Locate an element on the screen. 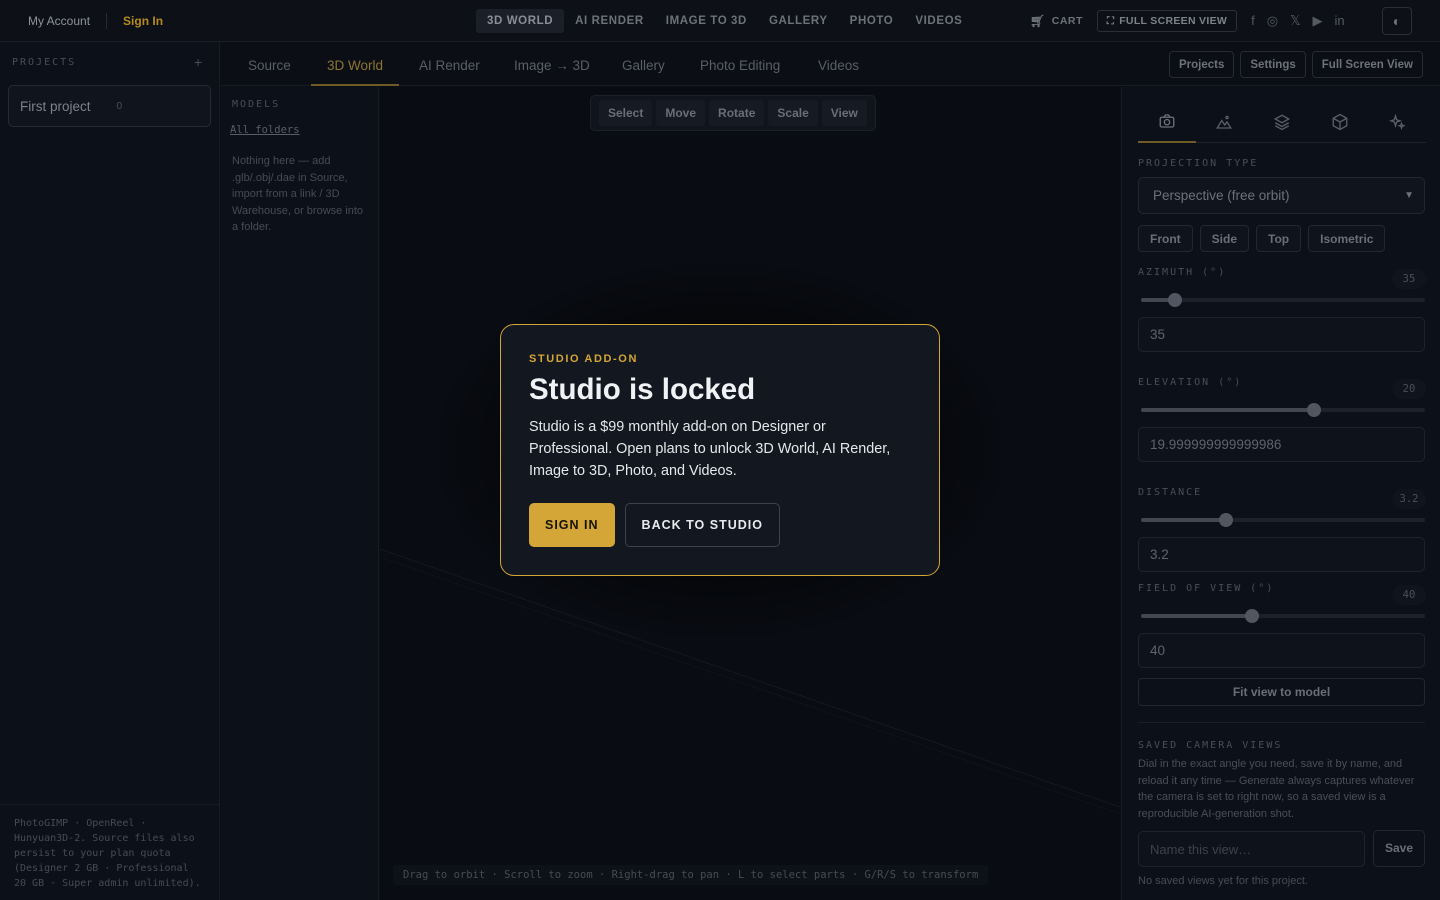  layers-icon is located at coordinates (1282, 122).